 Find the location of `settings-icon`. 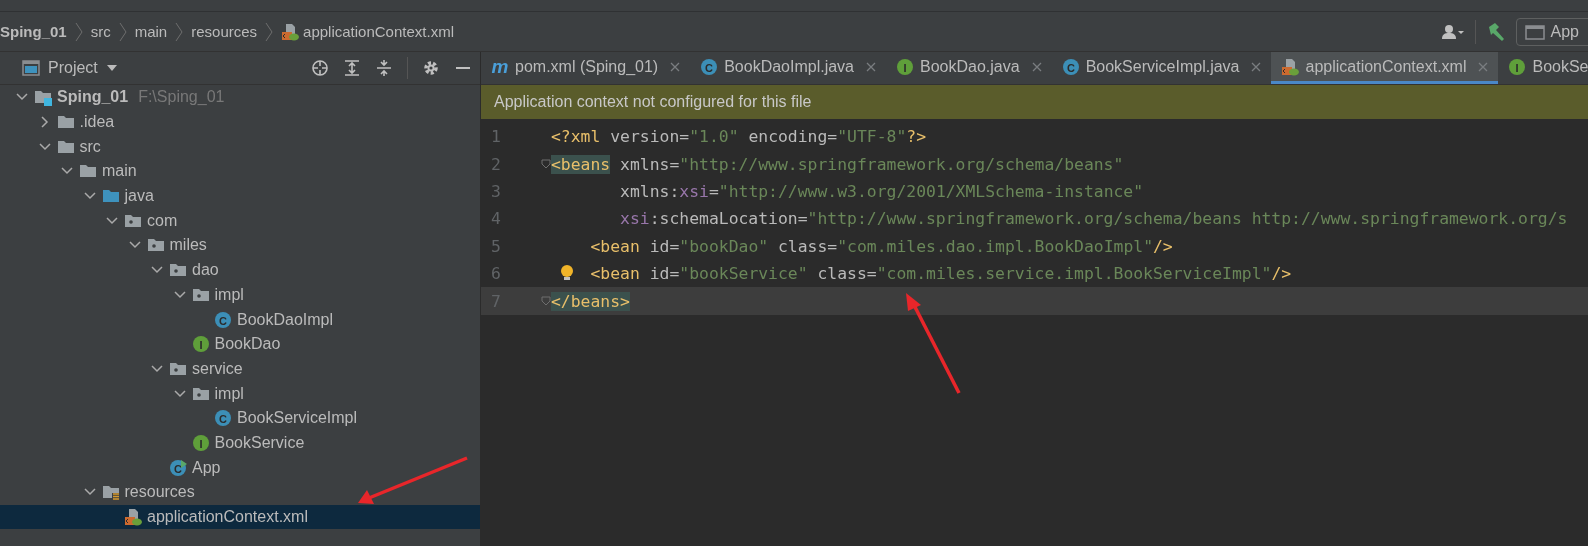

settings-icon is located at coordinates (431, 68).